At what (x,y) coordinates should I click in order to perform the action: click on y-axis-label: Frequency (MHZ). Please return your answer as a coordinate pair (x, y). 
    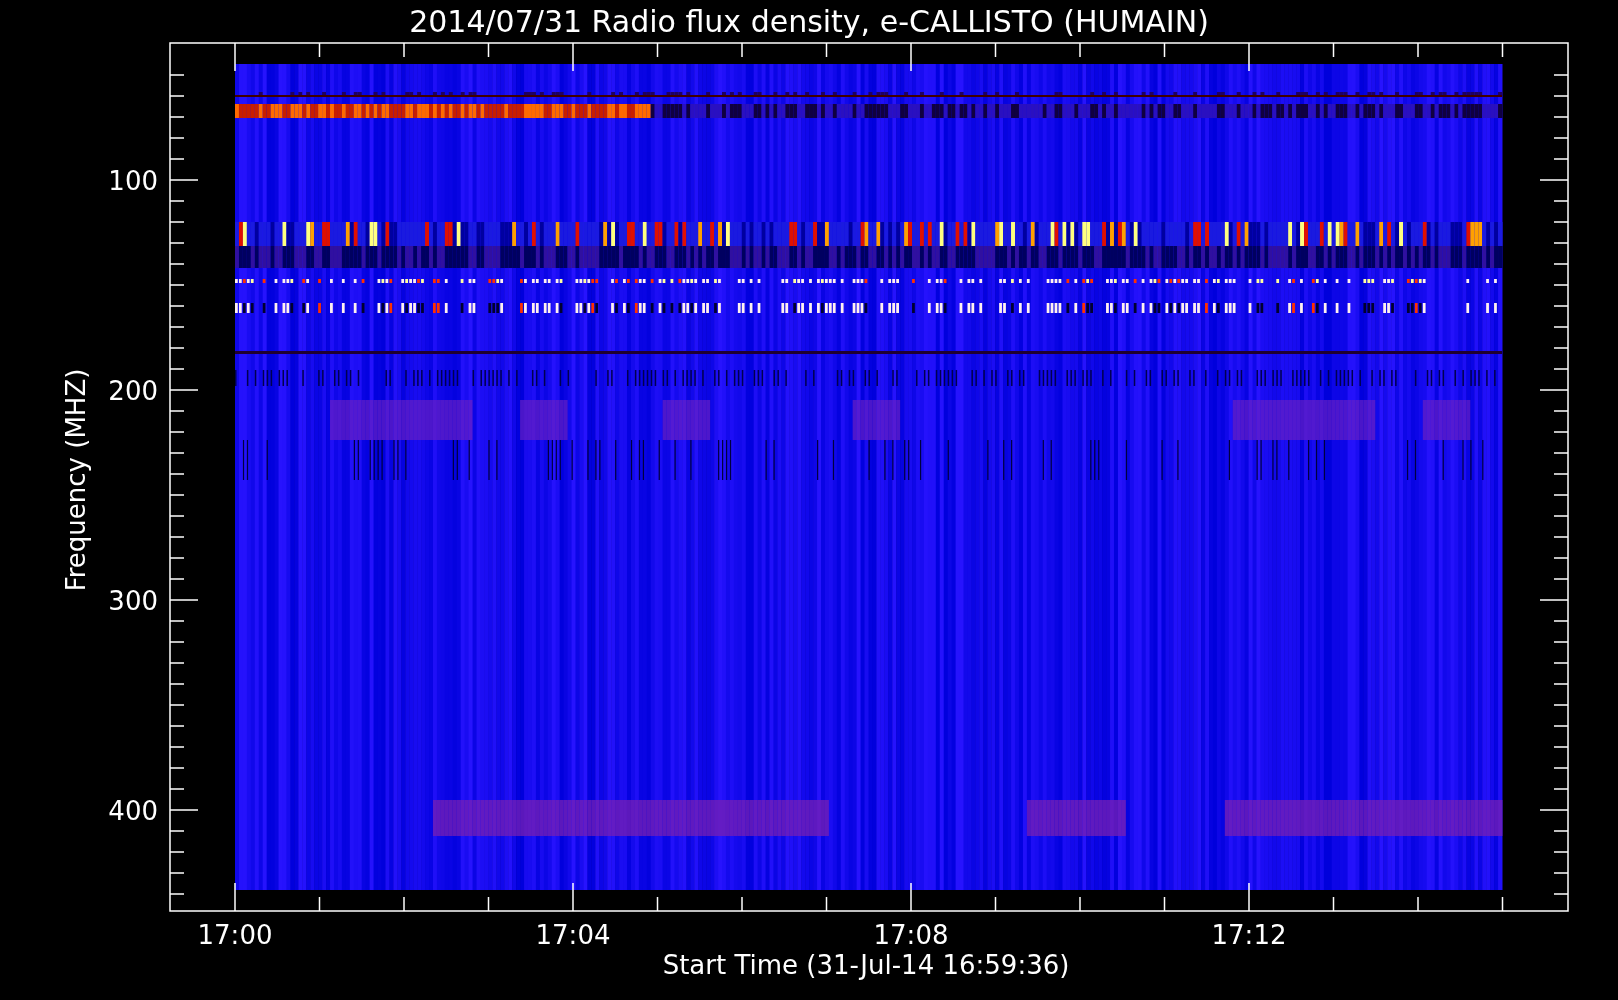
    Looking at the image, I should click on (76, 480).